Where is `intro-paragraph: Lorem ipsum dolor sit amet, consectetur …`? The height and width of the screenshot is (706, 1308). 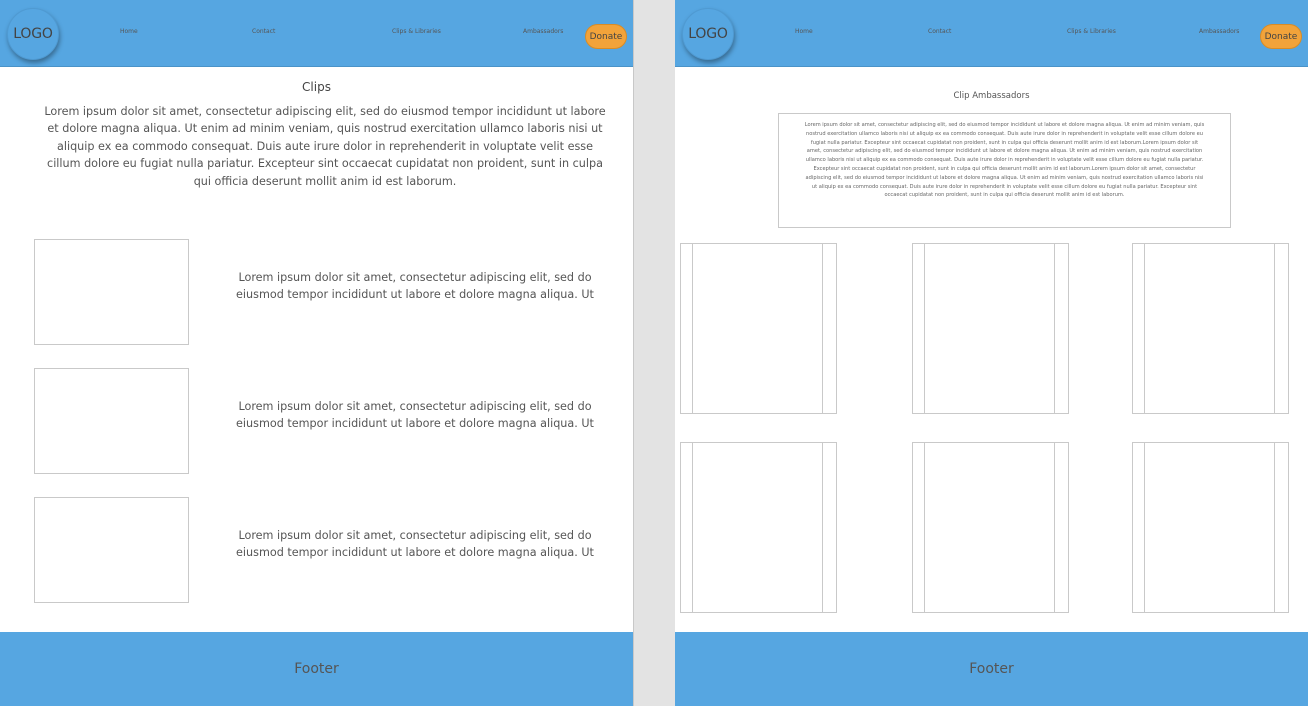 intro-paragraph: Lorem ipsum dolor sit amet, consectetur … is located at coordinates (325, 146).